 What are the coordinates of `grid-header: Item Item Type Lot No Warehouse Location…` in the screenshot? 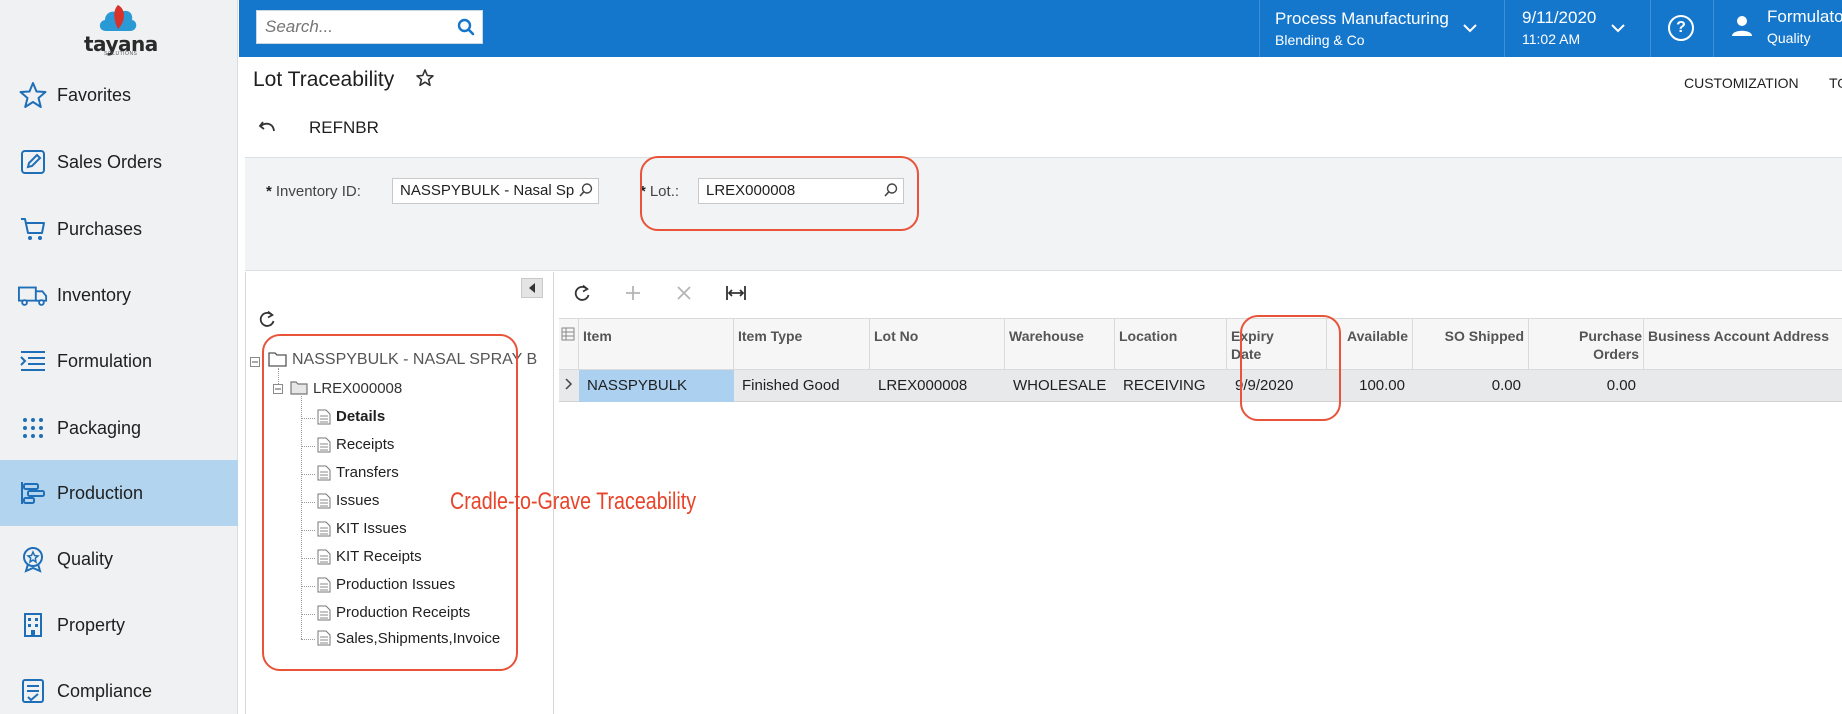 It's located at (1200, 344).